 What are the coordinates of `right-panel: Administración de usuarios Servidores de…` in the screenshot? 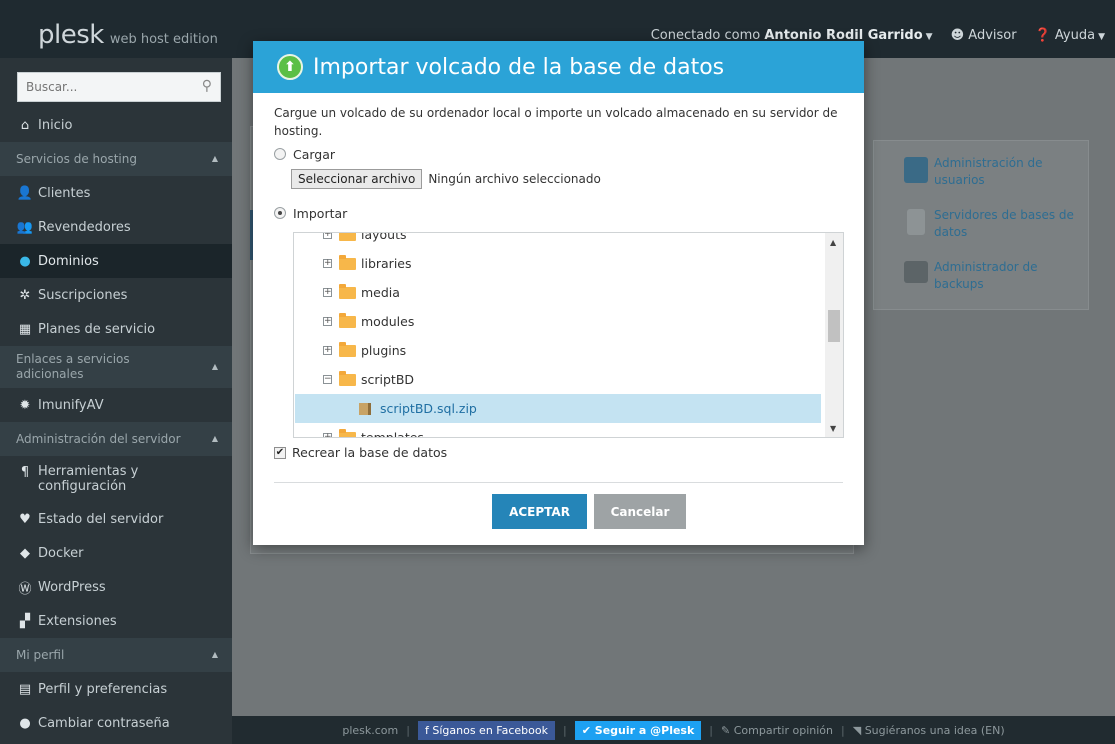 It's located at (981, 225).